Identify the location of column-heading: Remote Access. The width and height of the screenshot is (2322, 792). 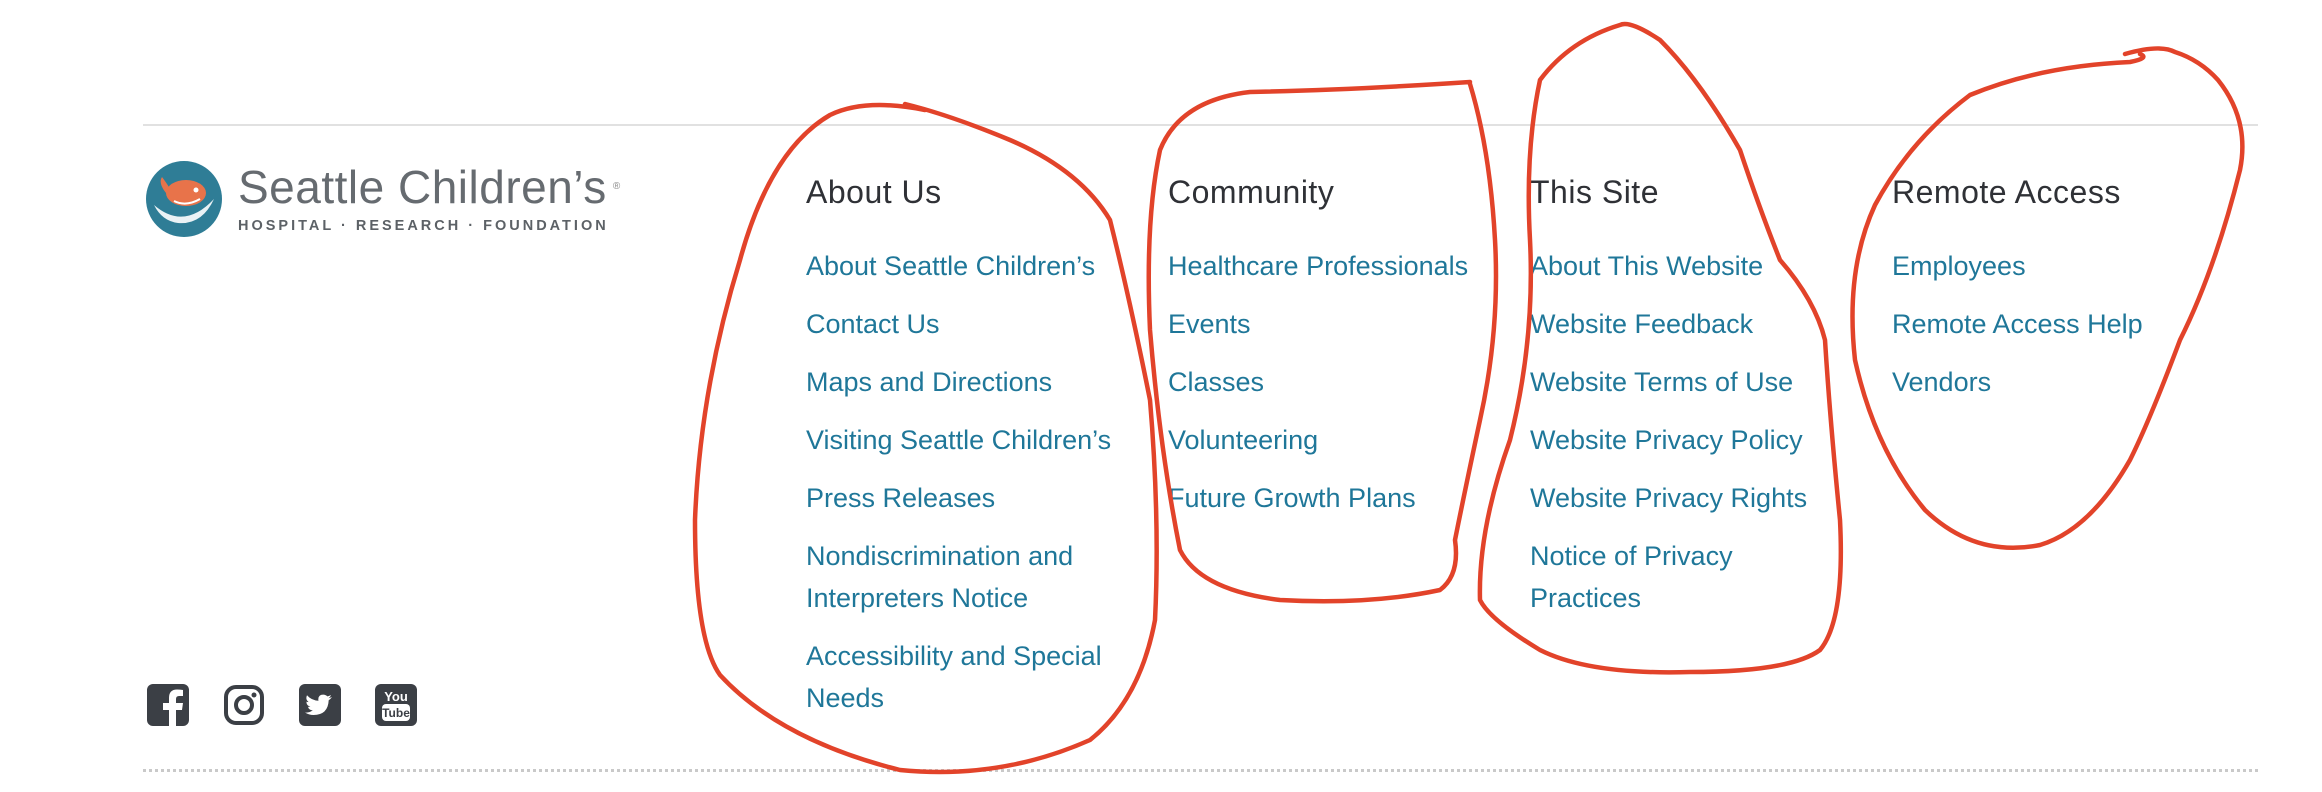
(2006, 192).